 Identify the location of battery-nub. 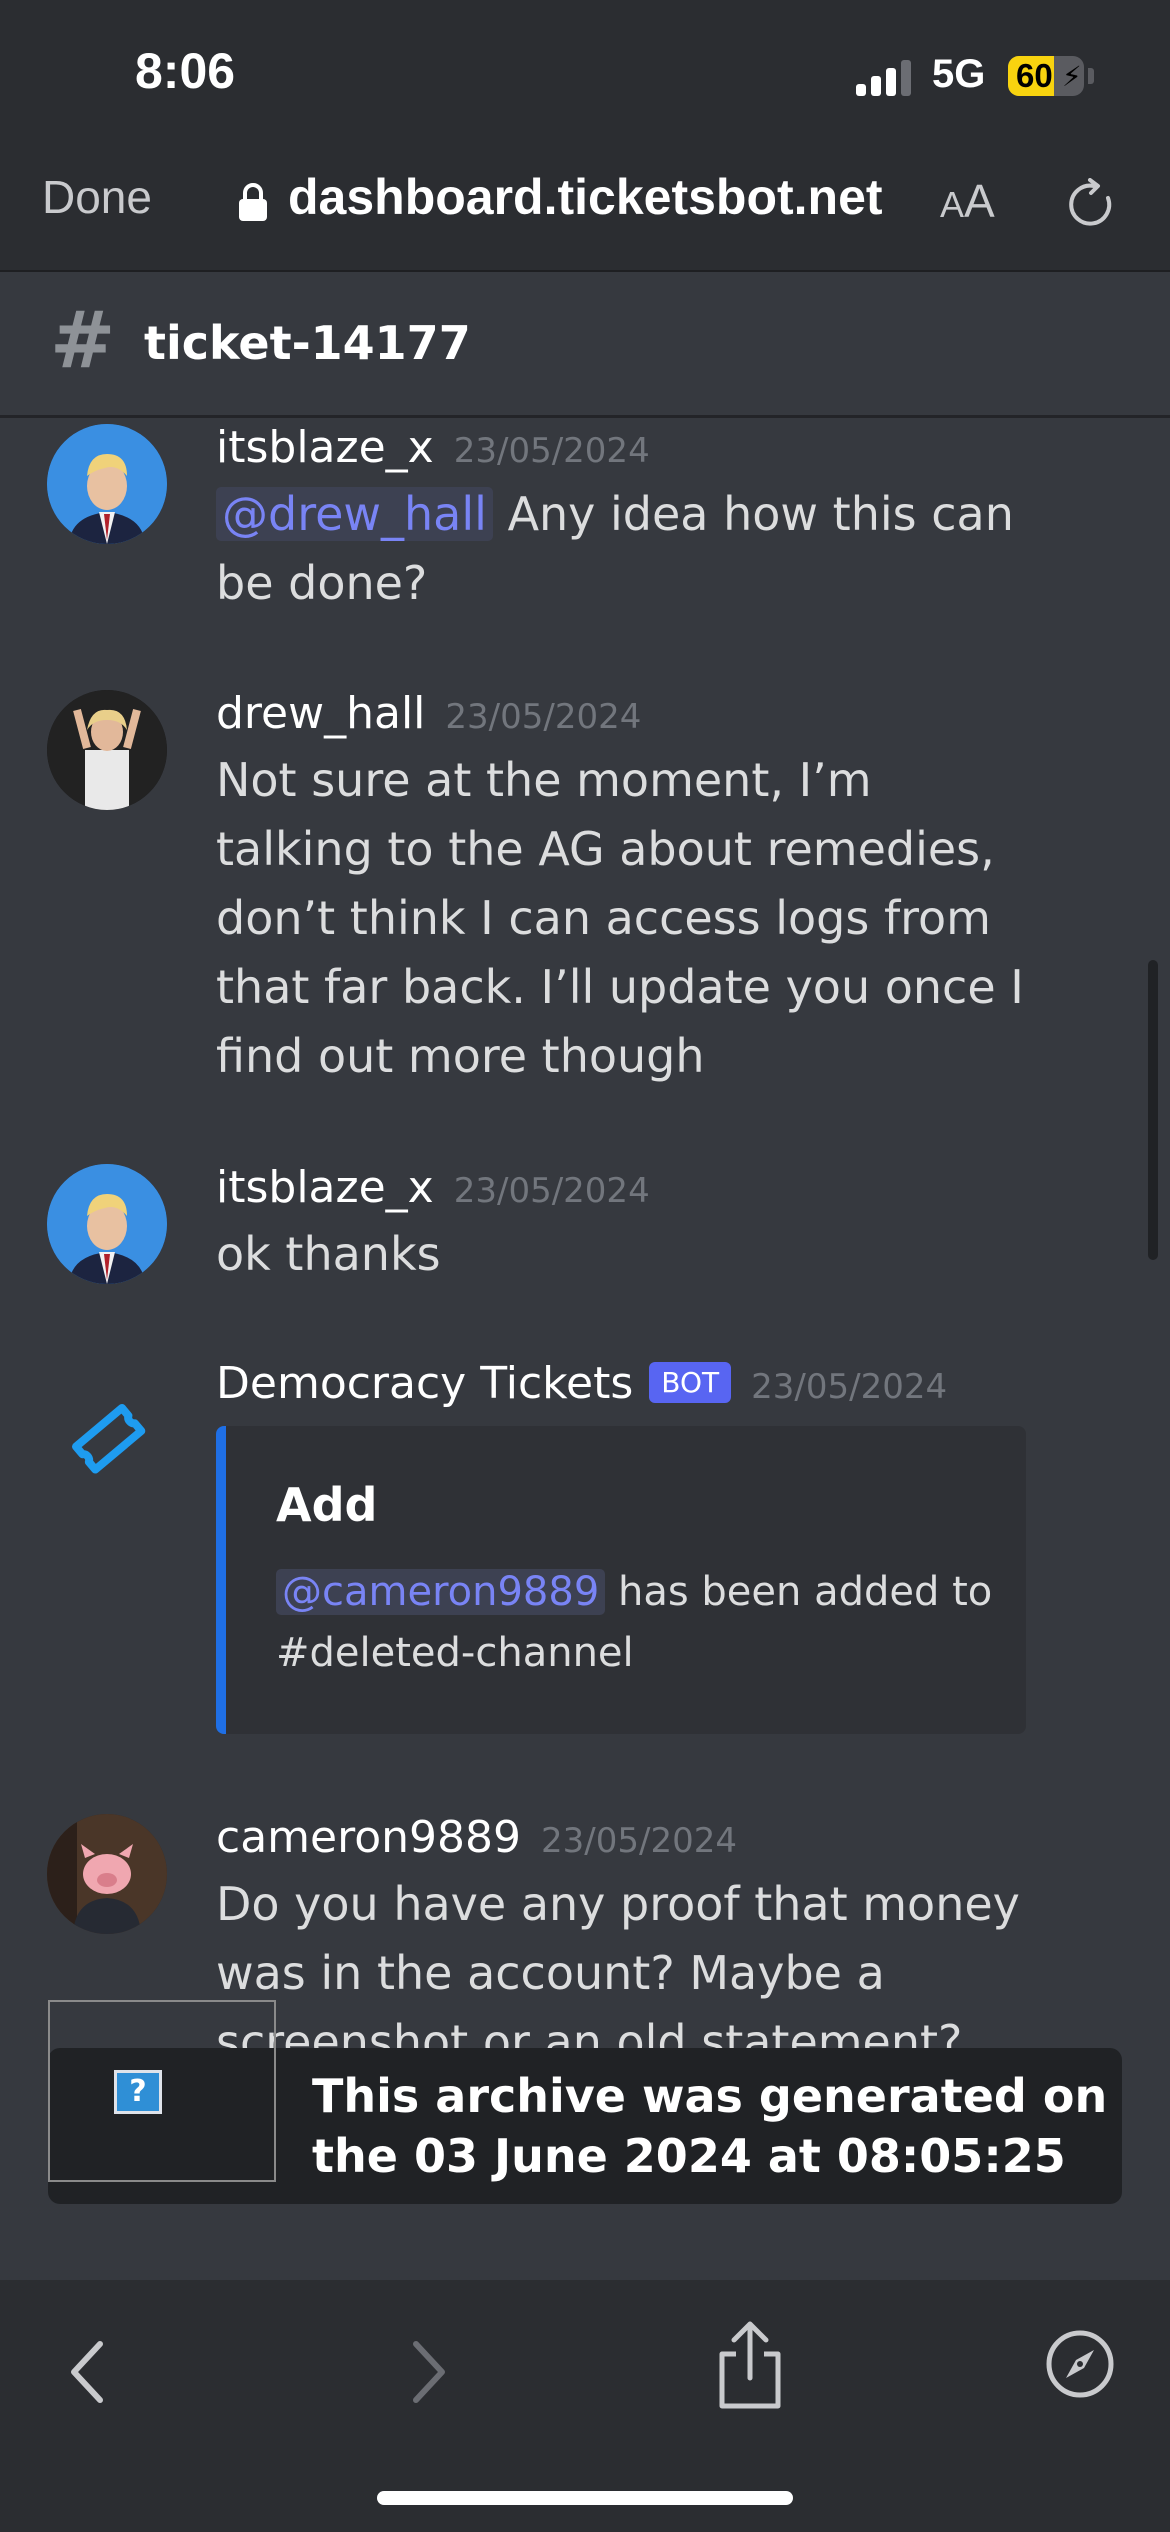
(1091, 76).